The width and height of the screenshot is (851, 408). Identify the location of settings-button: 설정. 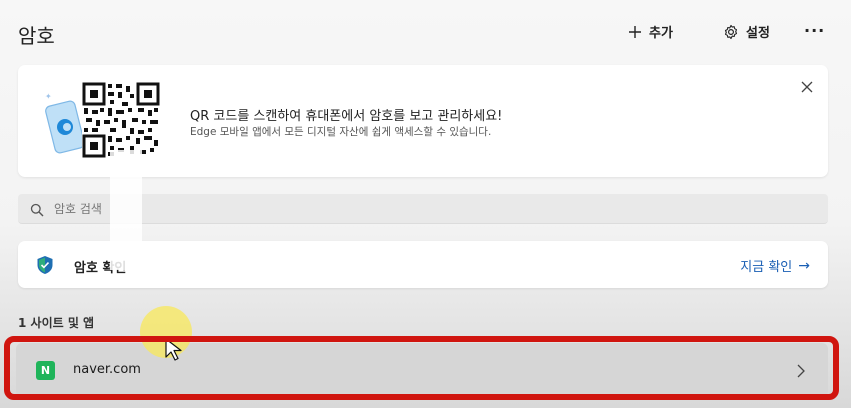
(746, 31).